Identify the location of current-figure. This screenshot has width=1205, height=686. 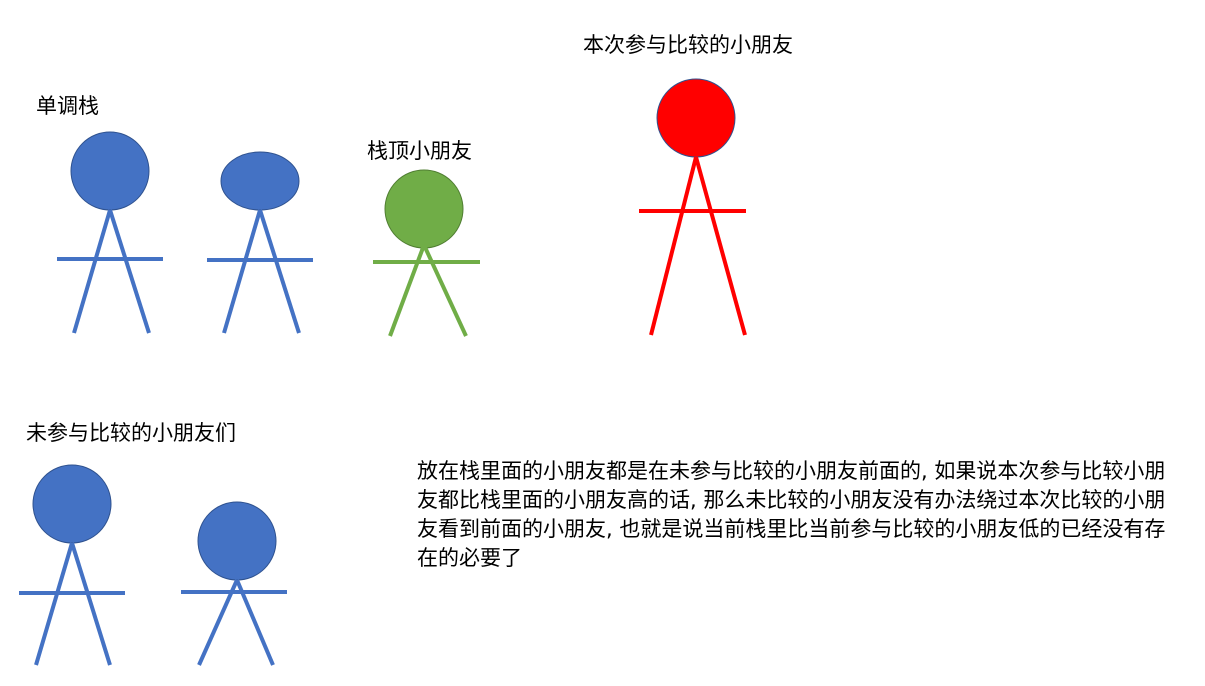
(693, 207).